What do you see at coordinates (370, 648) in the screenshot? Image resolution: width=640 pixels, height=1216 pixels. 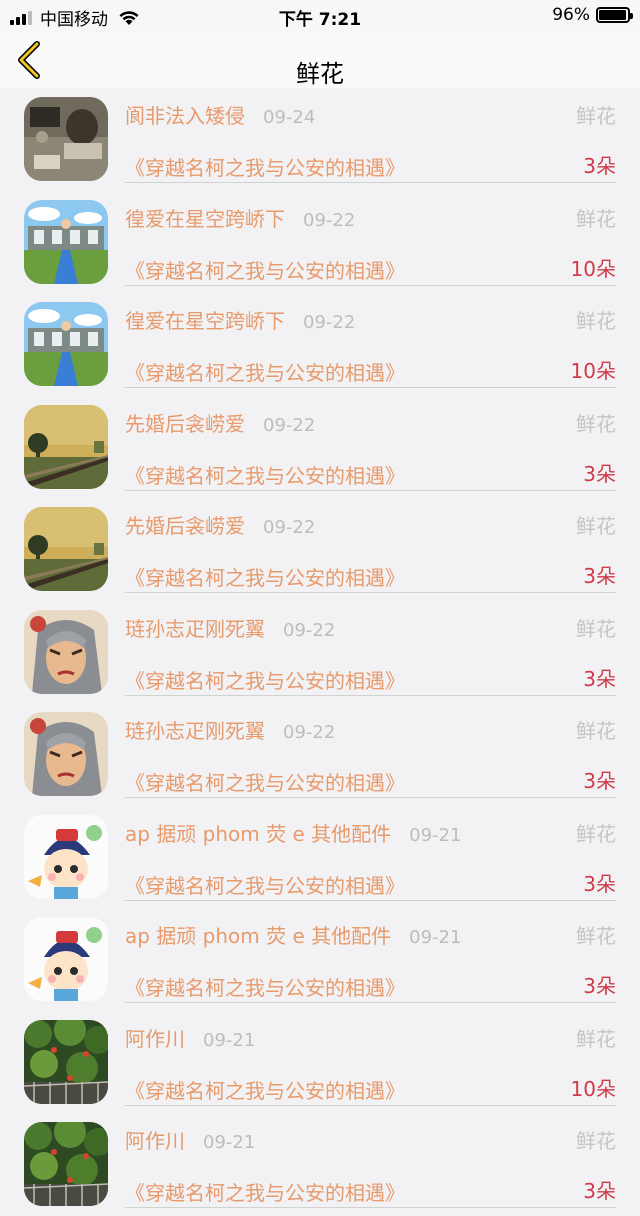 I see `row-body: 琏孙志疋刚死翼 09-22 鲜花 《穿越名柯之我与公安的相遇》 3朵` at bounding box center [370, 648].